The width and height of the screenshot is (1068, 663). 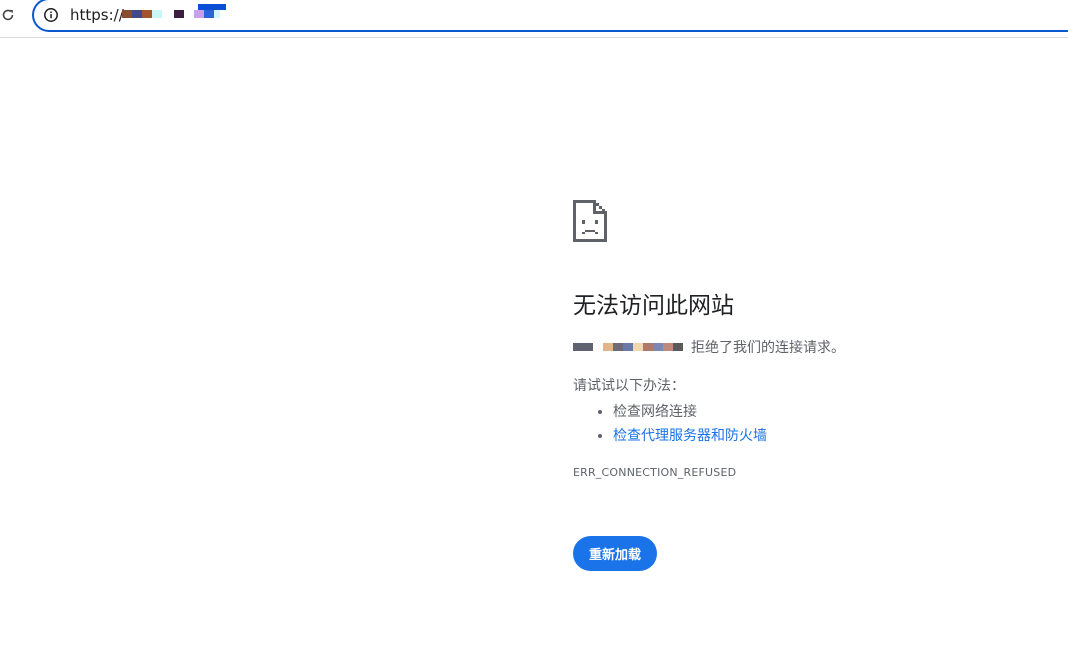 I want to click on list-item: 检查网络连接, so click(x=690, y=412).